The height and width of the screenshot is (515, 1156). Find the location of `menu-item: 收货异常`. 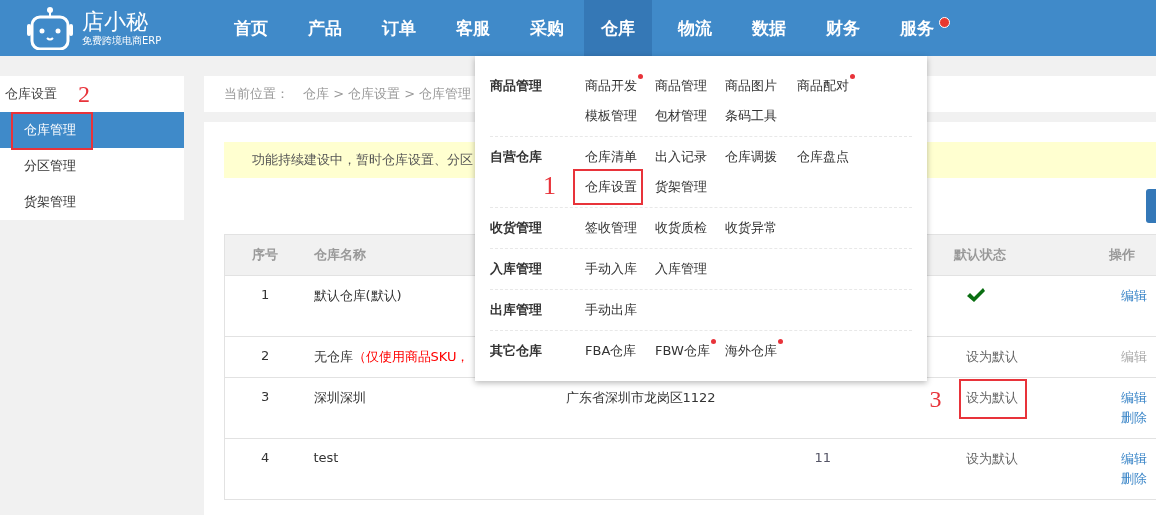

menu-item: 收货异常 is located at coordinates (751, 228).